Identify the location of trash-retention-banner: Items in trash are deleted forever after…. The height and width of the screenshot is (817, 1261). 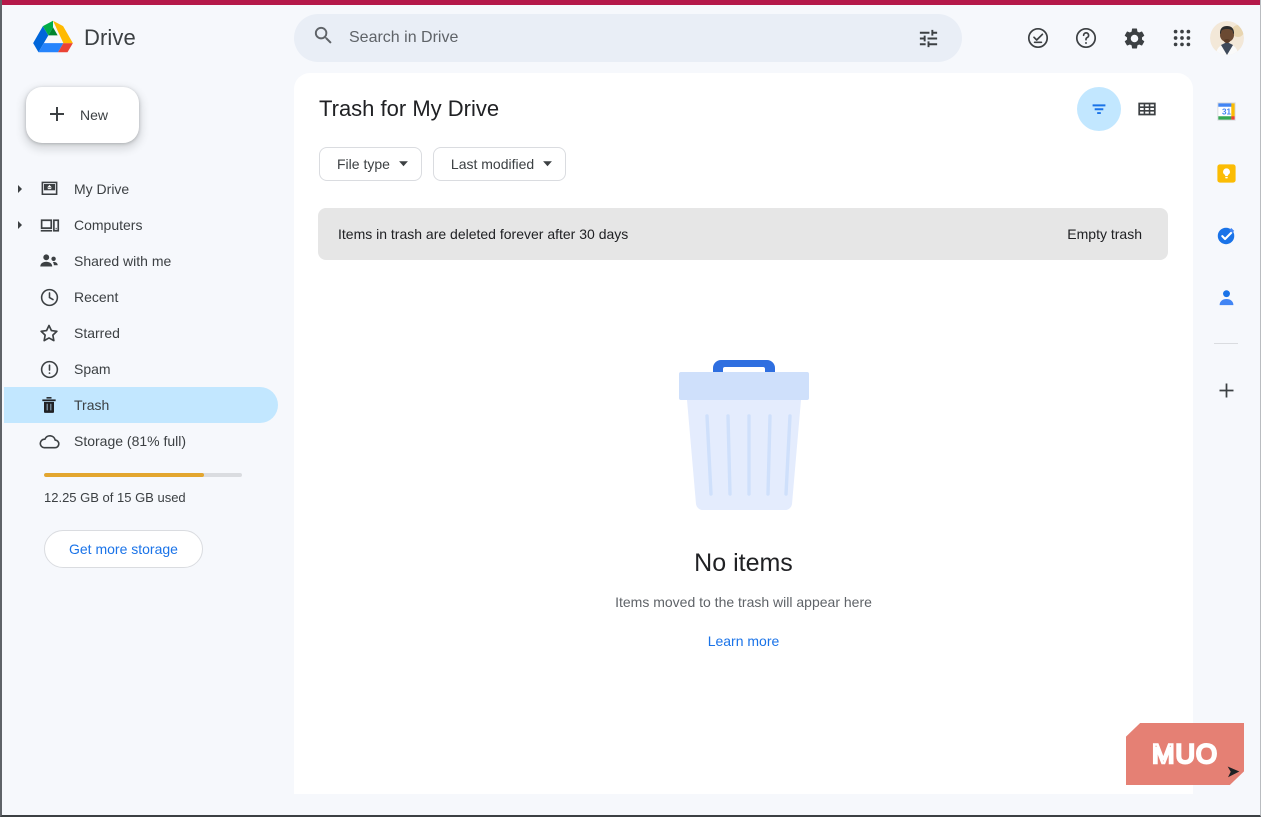
(743, 234).